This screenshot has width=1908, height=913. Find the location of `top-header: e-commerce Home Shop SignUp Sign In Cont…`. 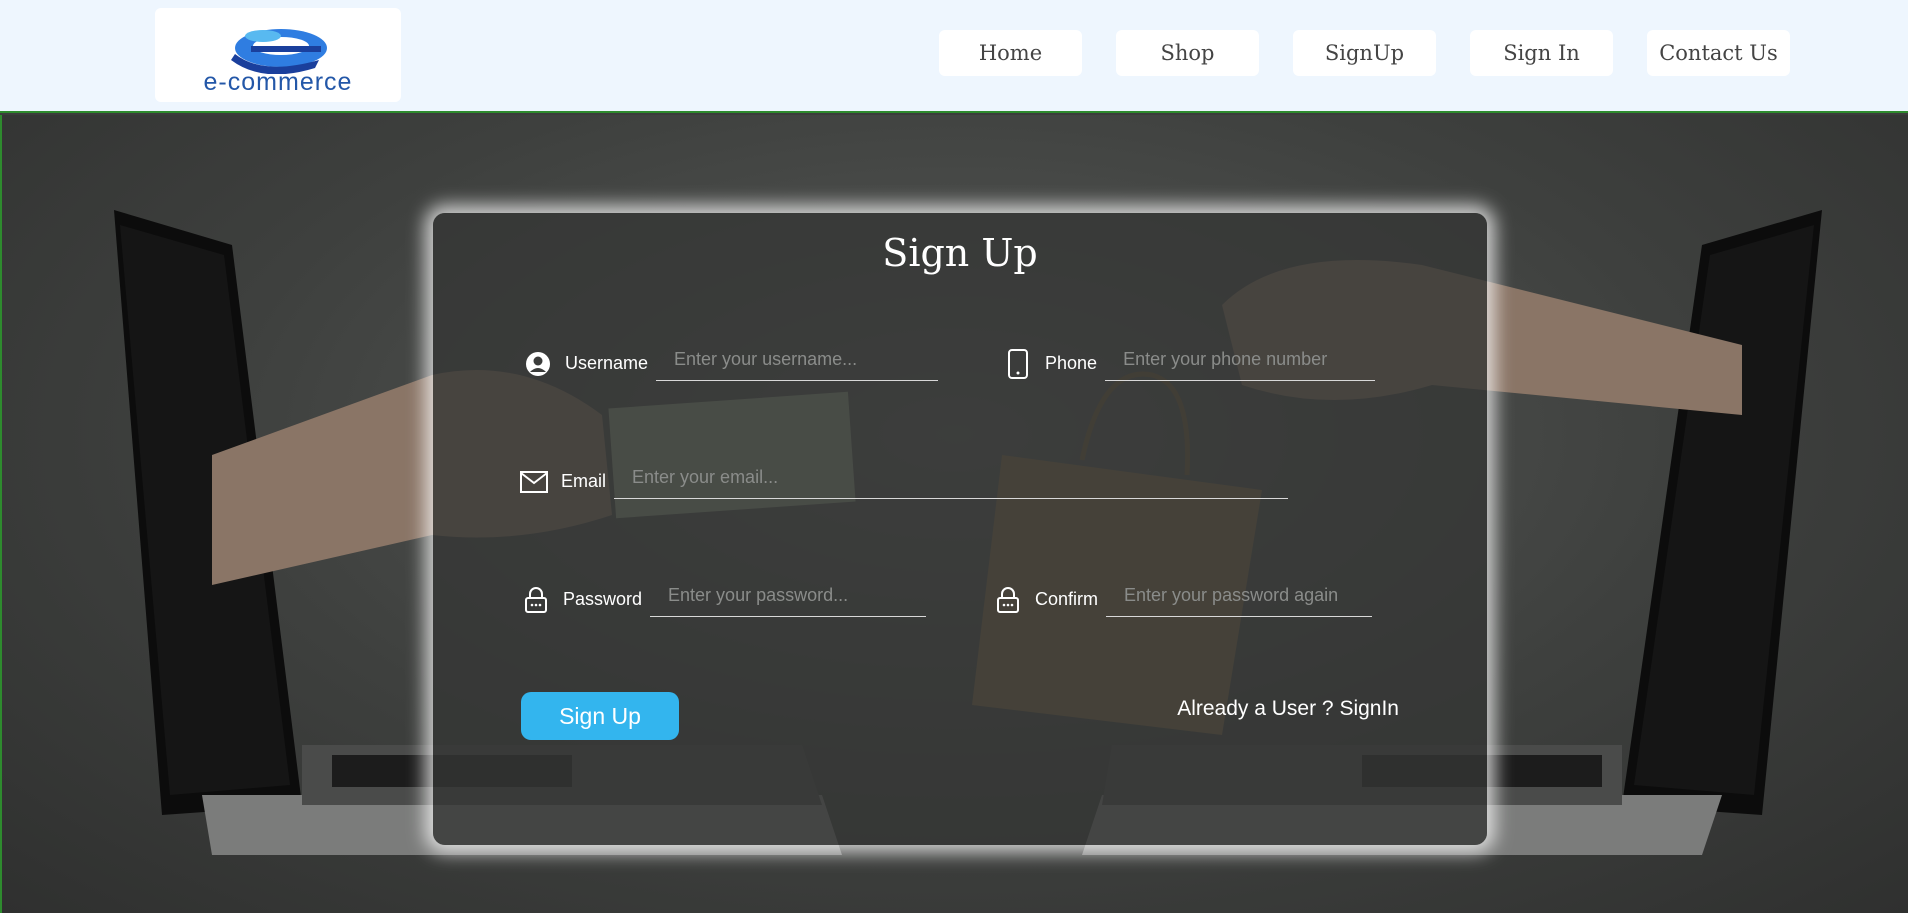

top-header: e-commerce Home Shop SignUp Sign In Cont… is located at coordinates (954, 56).